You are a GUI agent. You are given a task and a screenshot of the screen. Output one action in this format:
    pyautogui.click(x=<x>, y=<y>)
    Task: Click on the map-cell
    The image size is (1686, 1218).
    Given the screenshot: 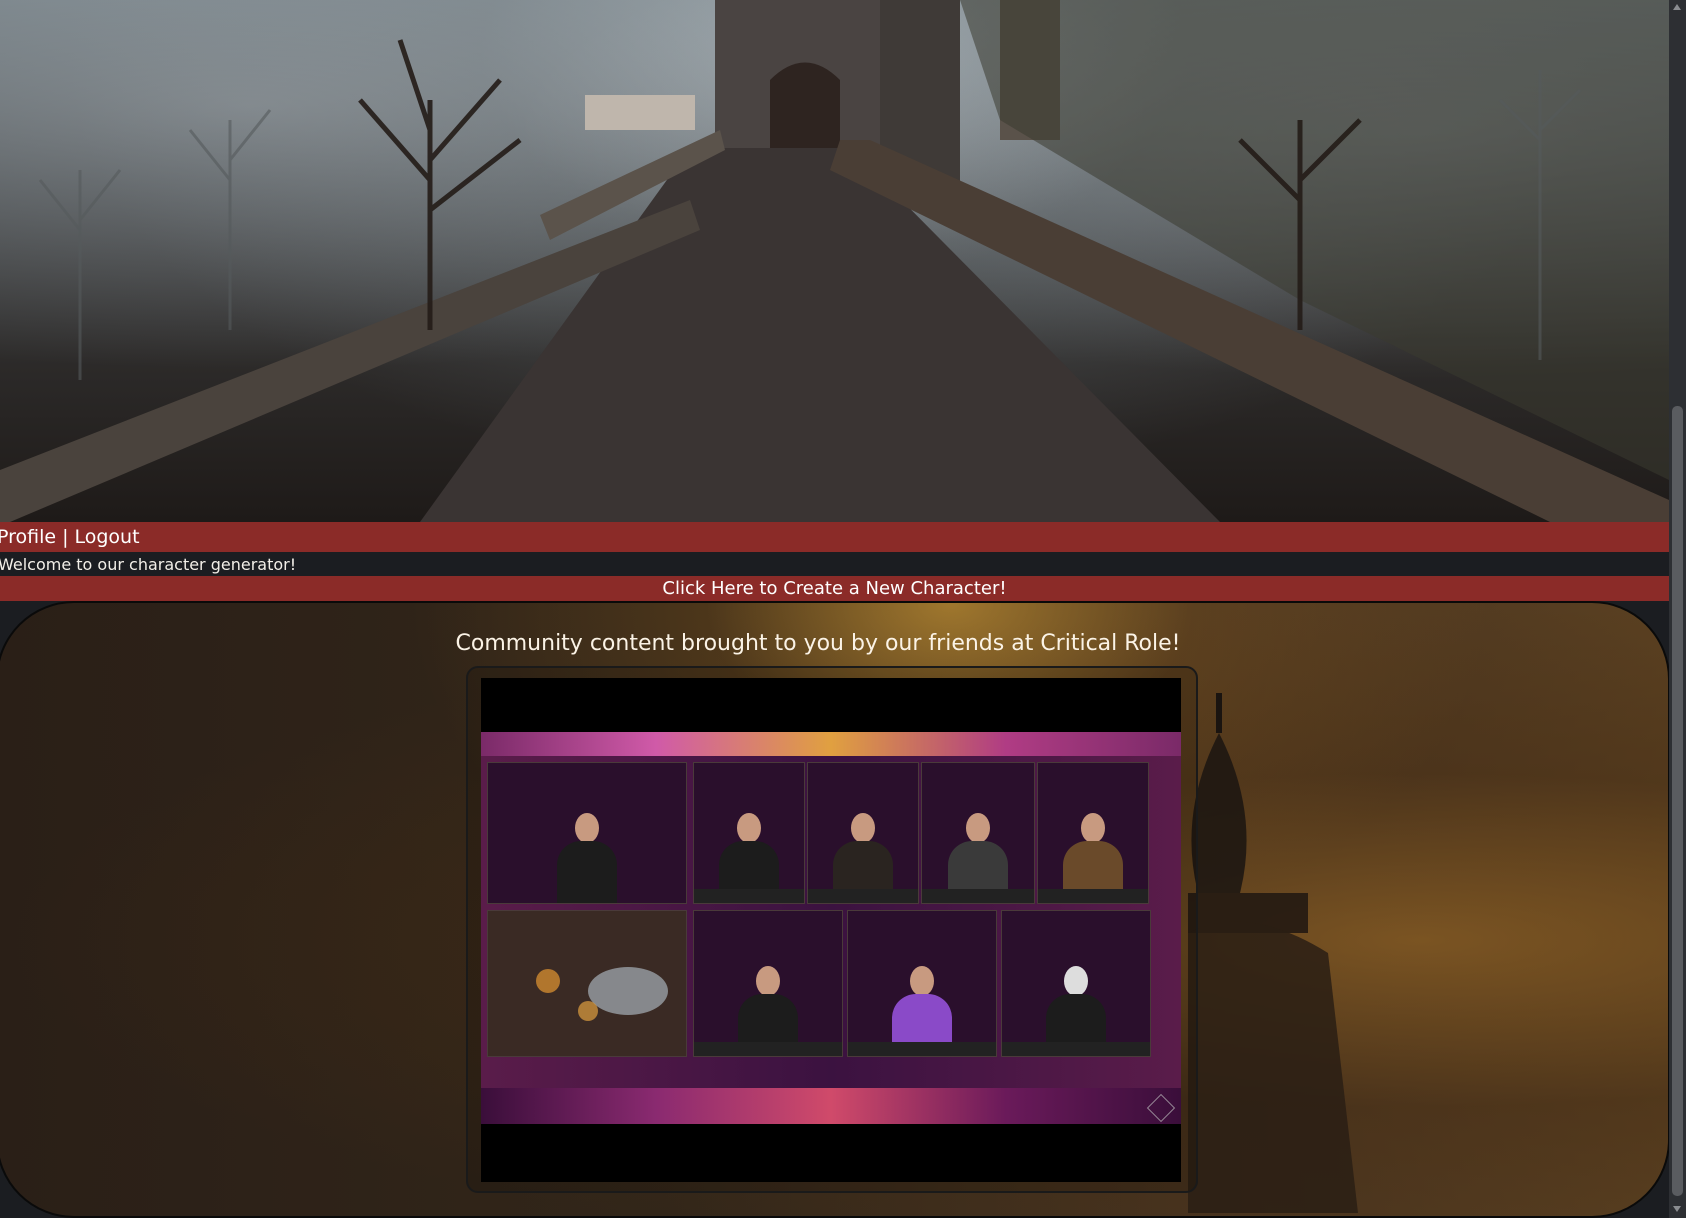 What is the action you would take?
    pyautogui.click(x=587, y=983)
    